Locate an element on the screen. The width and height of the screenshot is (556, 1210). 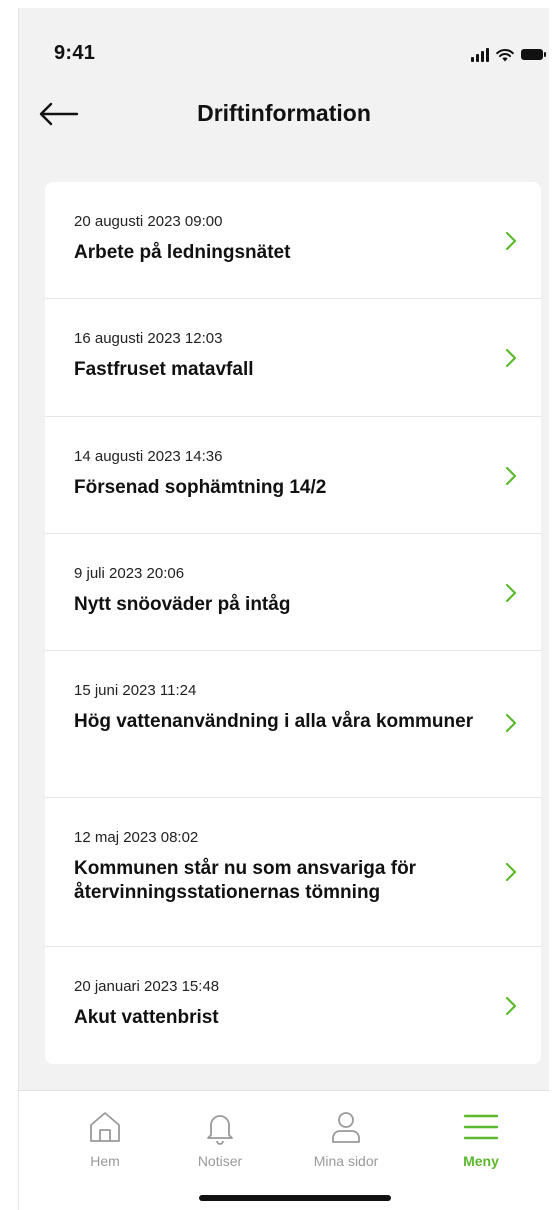
bell-icon is located at coordinates (220, 1130).